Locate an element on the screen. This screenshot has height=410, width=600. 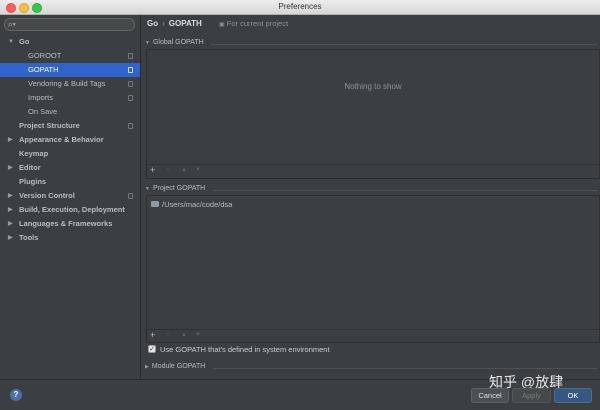
sidebar-item-tools: ▶ Tools is located at coordinates (70, 238).